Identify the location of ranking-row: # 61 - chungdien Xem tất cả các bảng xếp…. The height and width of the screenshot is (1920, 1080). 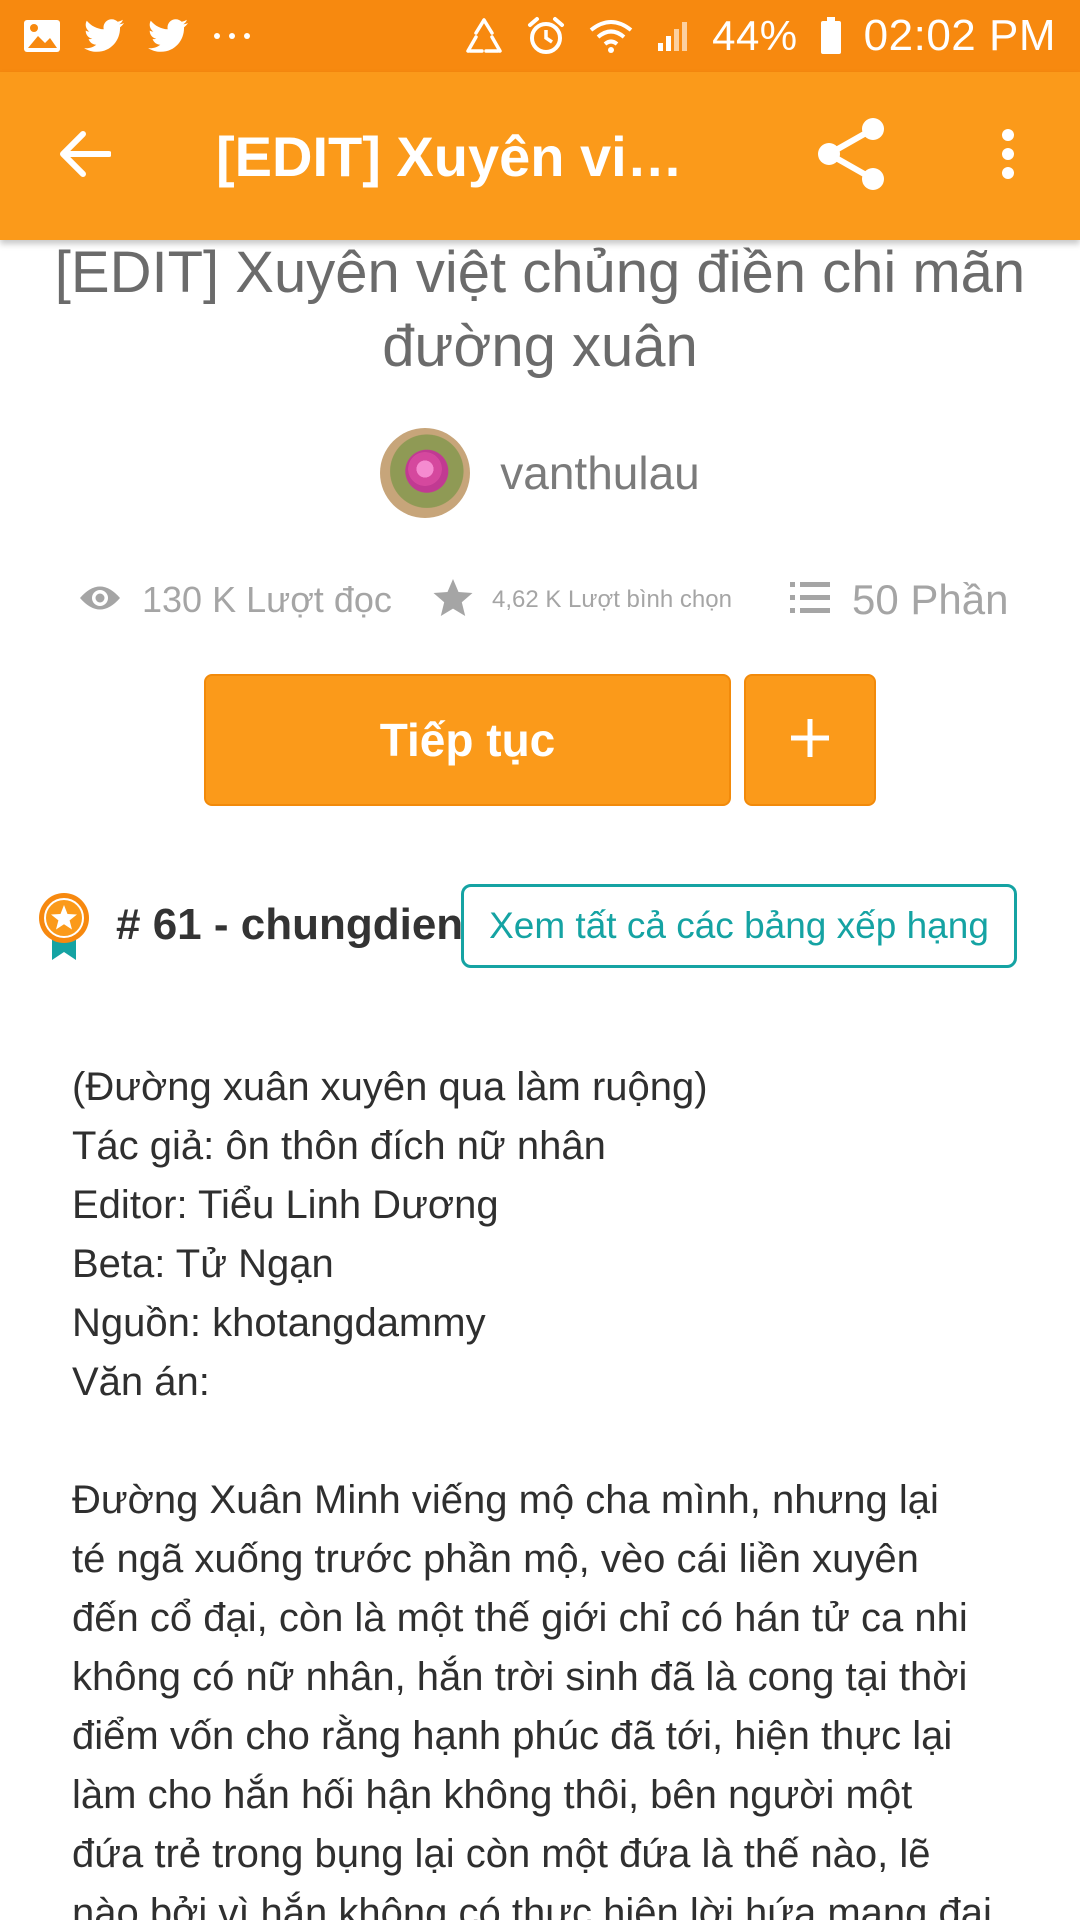
(540, 926).